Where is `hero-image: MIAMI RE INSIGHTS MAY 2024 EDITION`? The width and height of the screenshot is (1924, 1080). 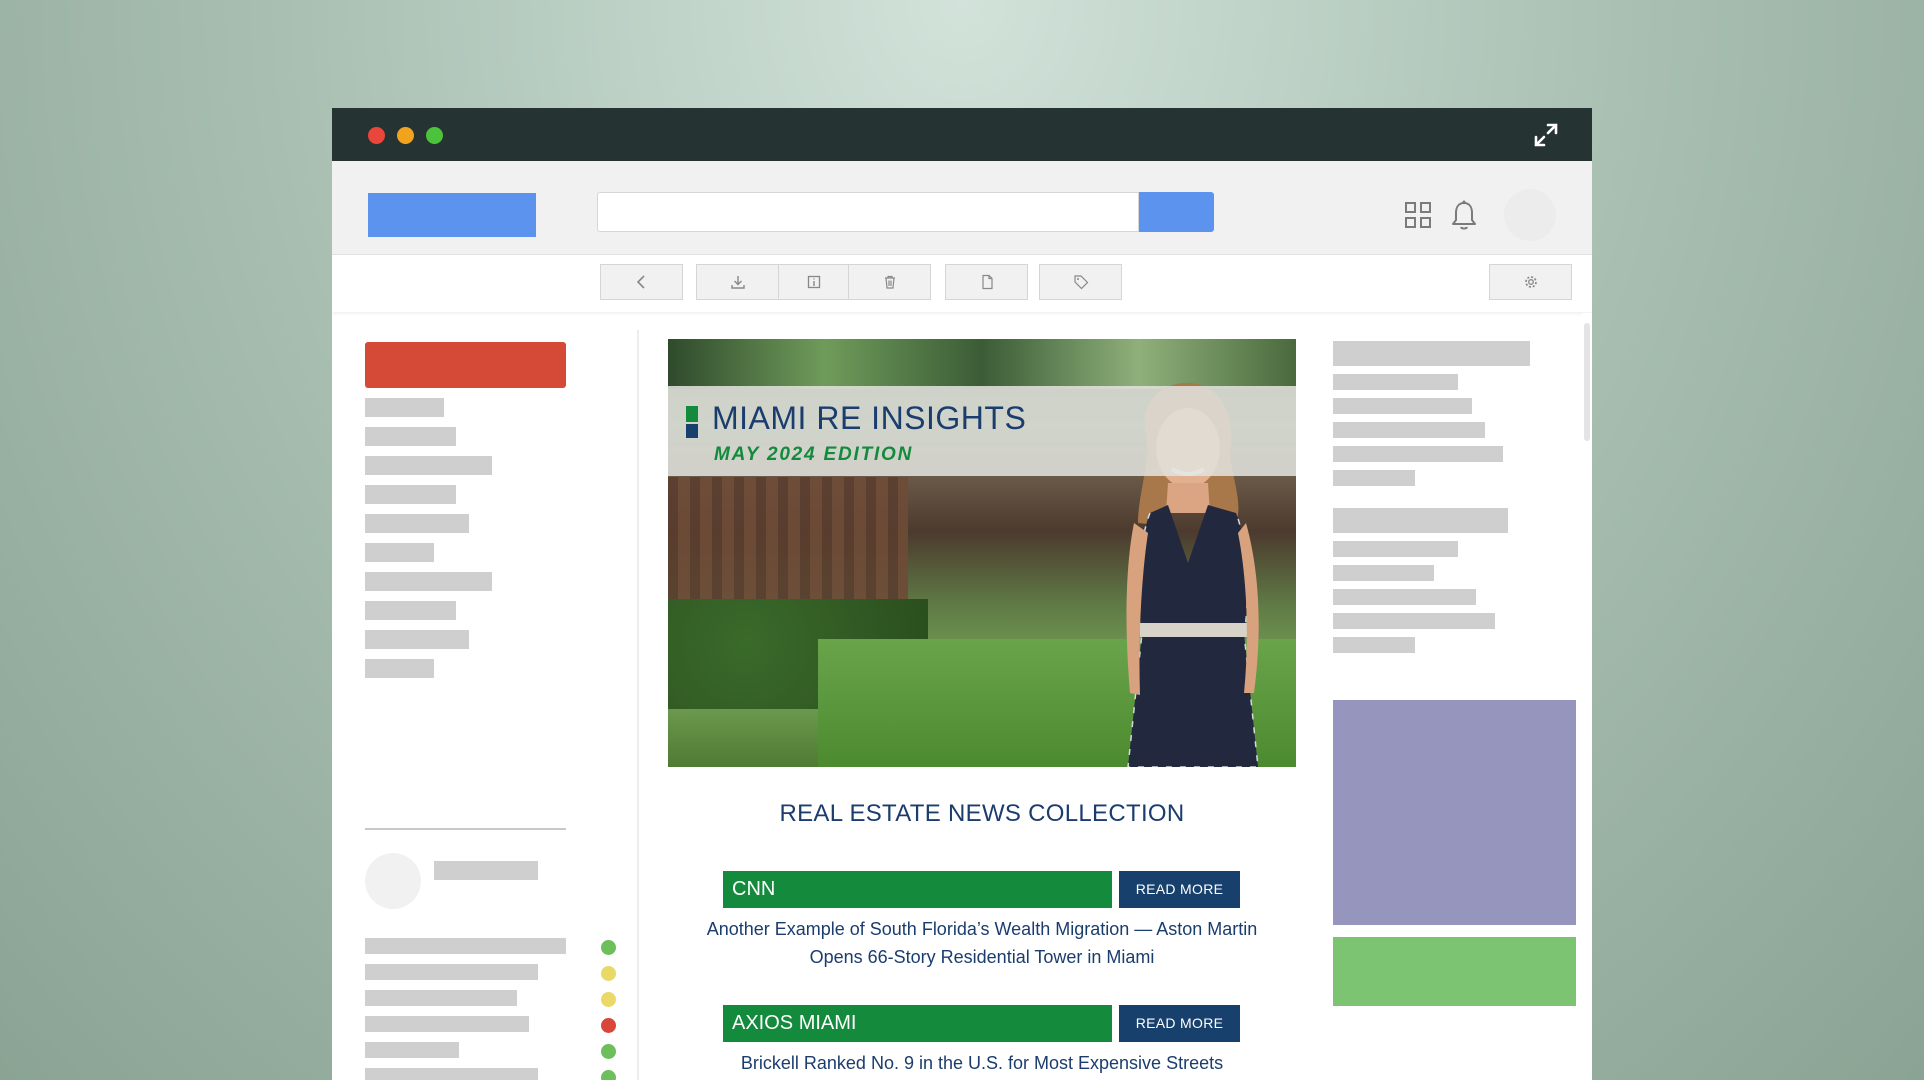 hero-image: MIAMI RE INSIGHTS MAY 2024 EDITION is located at coordinates (982, 553).